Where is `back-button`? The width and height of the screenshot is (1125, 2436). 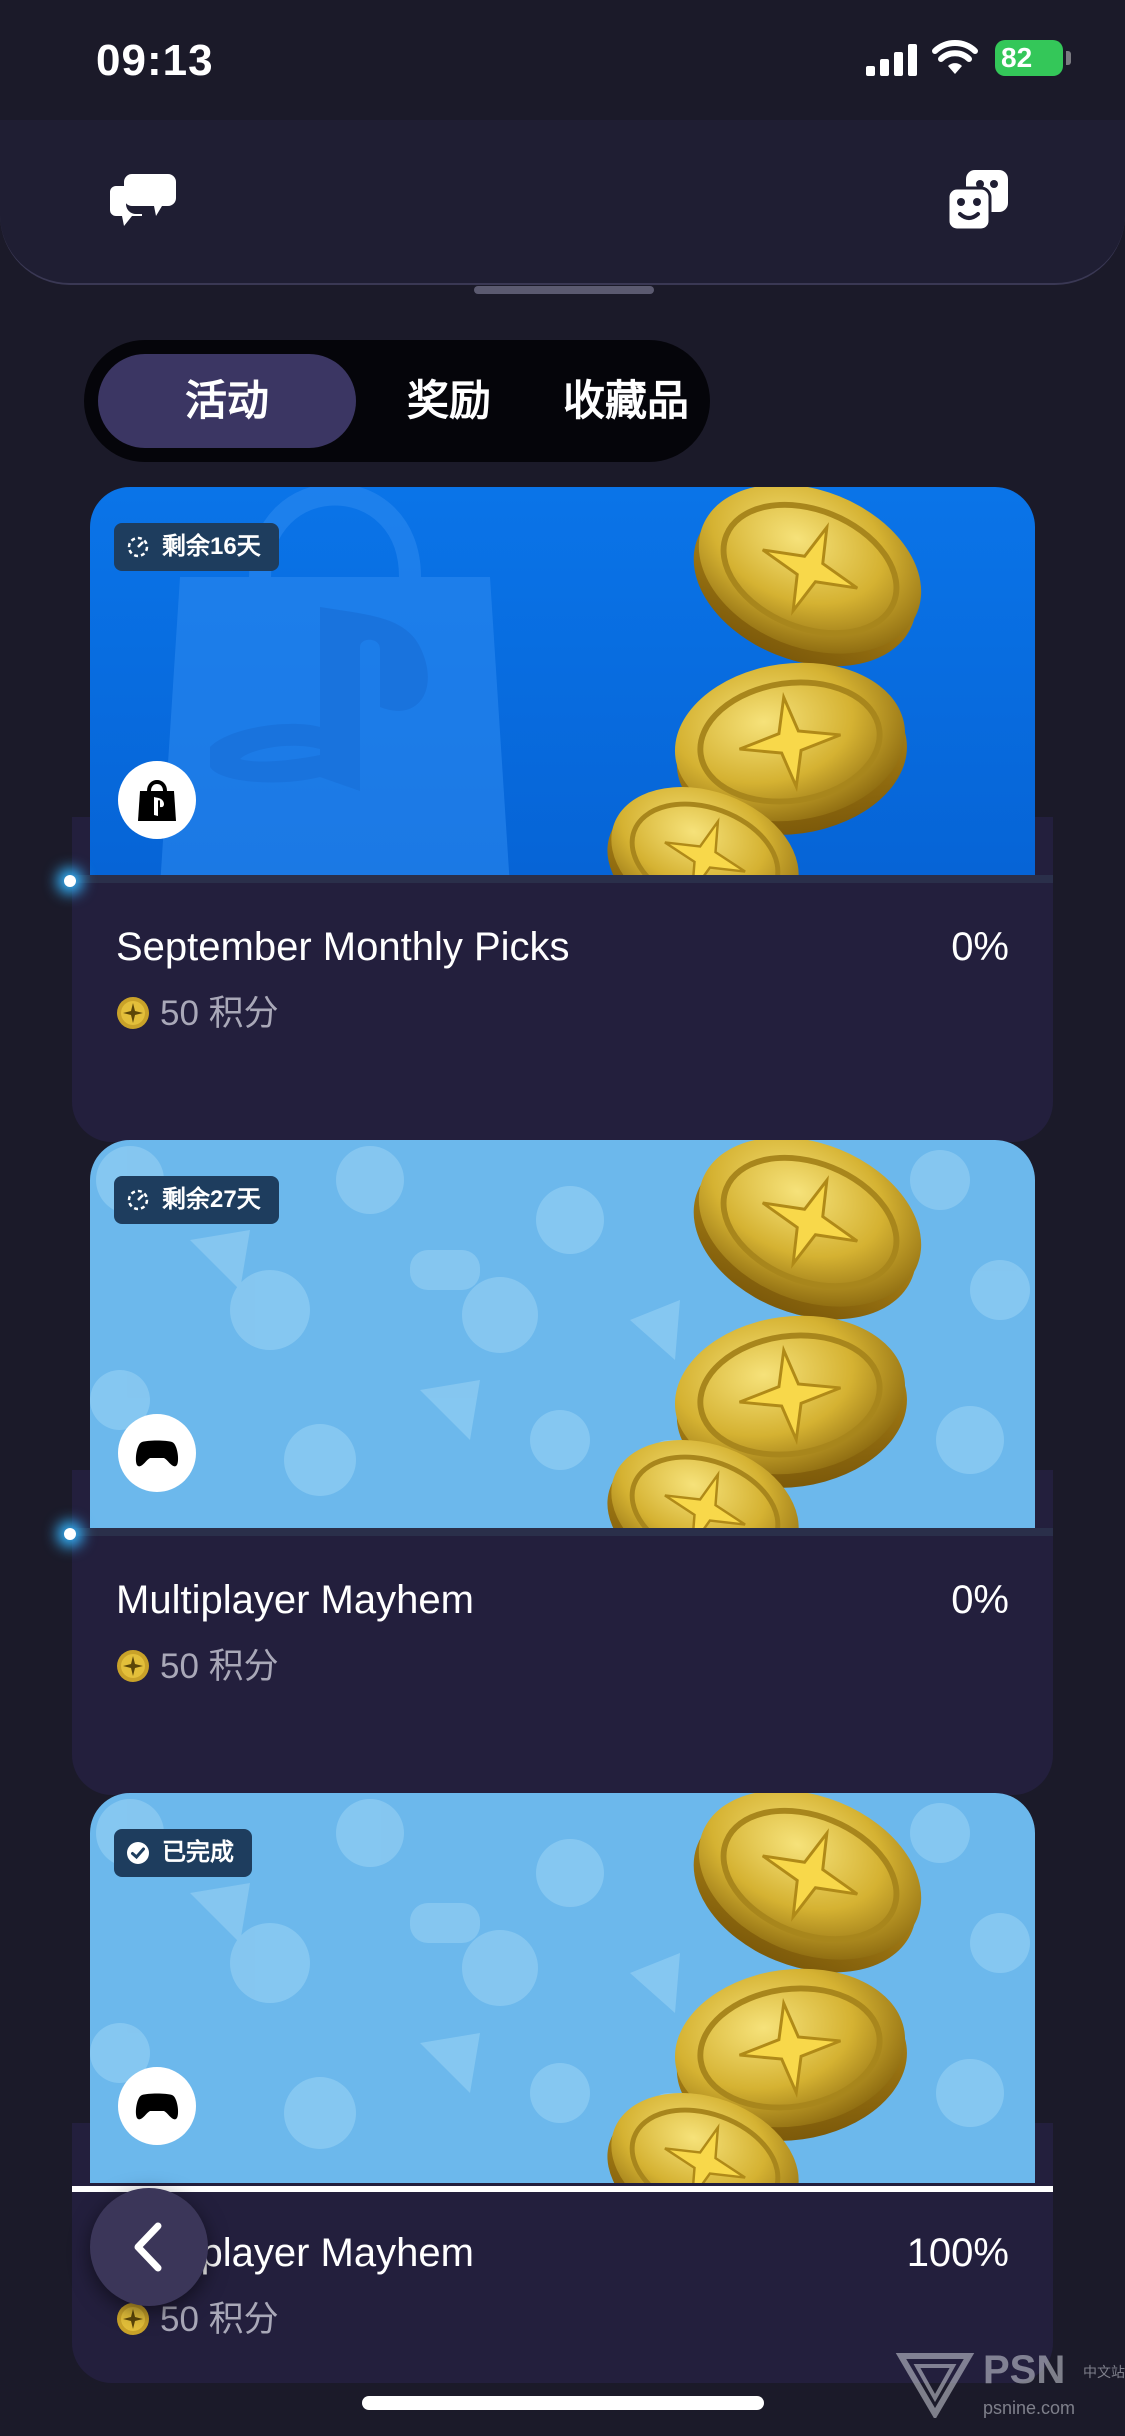 back-button is located at coordinates (149, 2247).